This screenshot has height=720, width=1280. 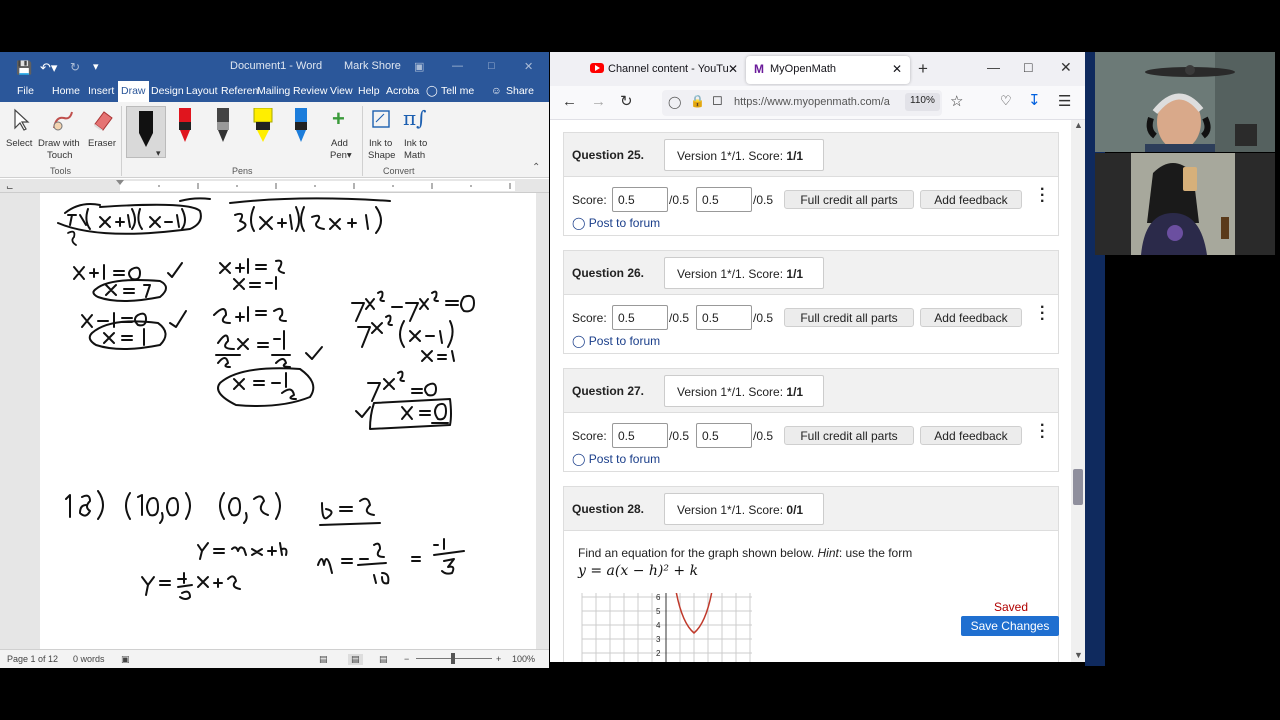 I want to click on save-icon: 💾, so click(x=24, y=68).